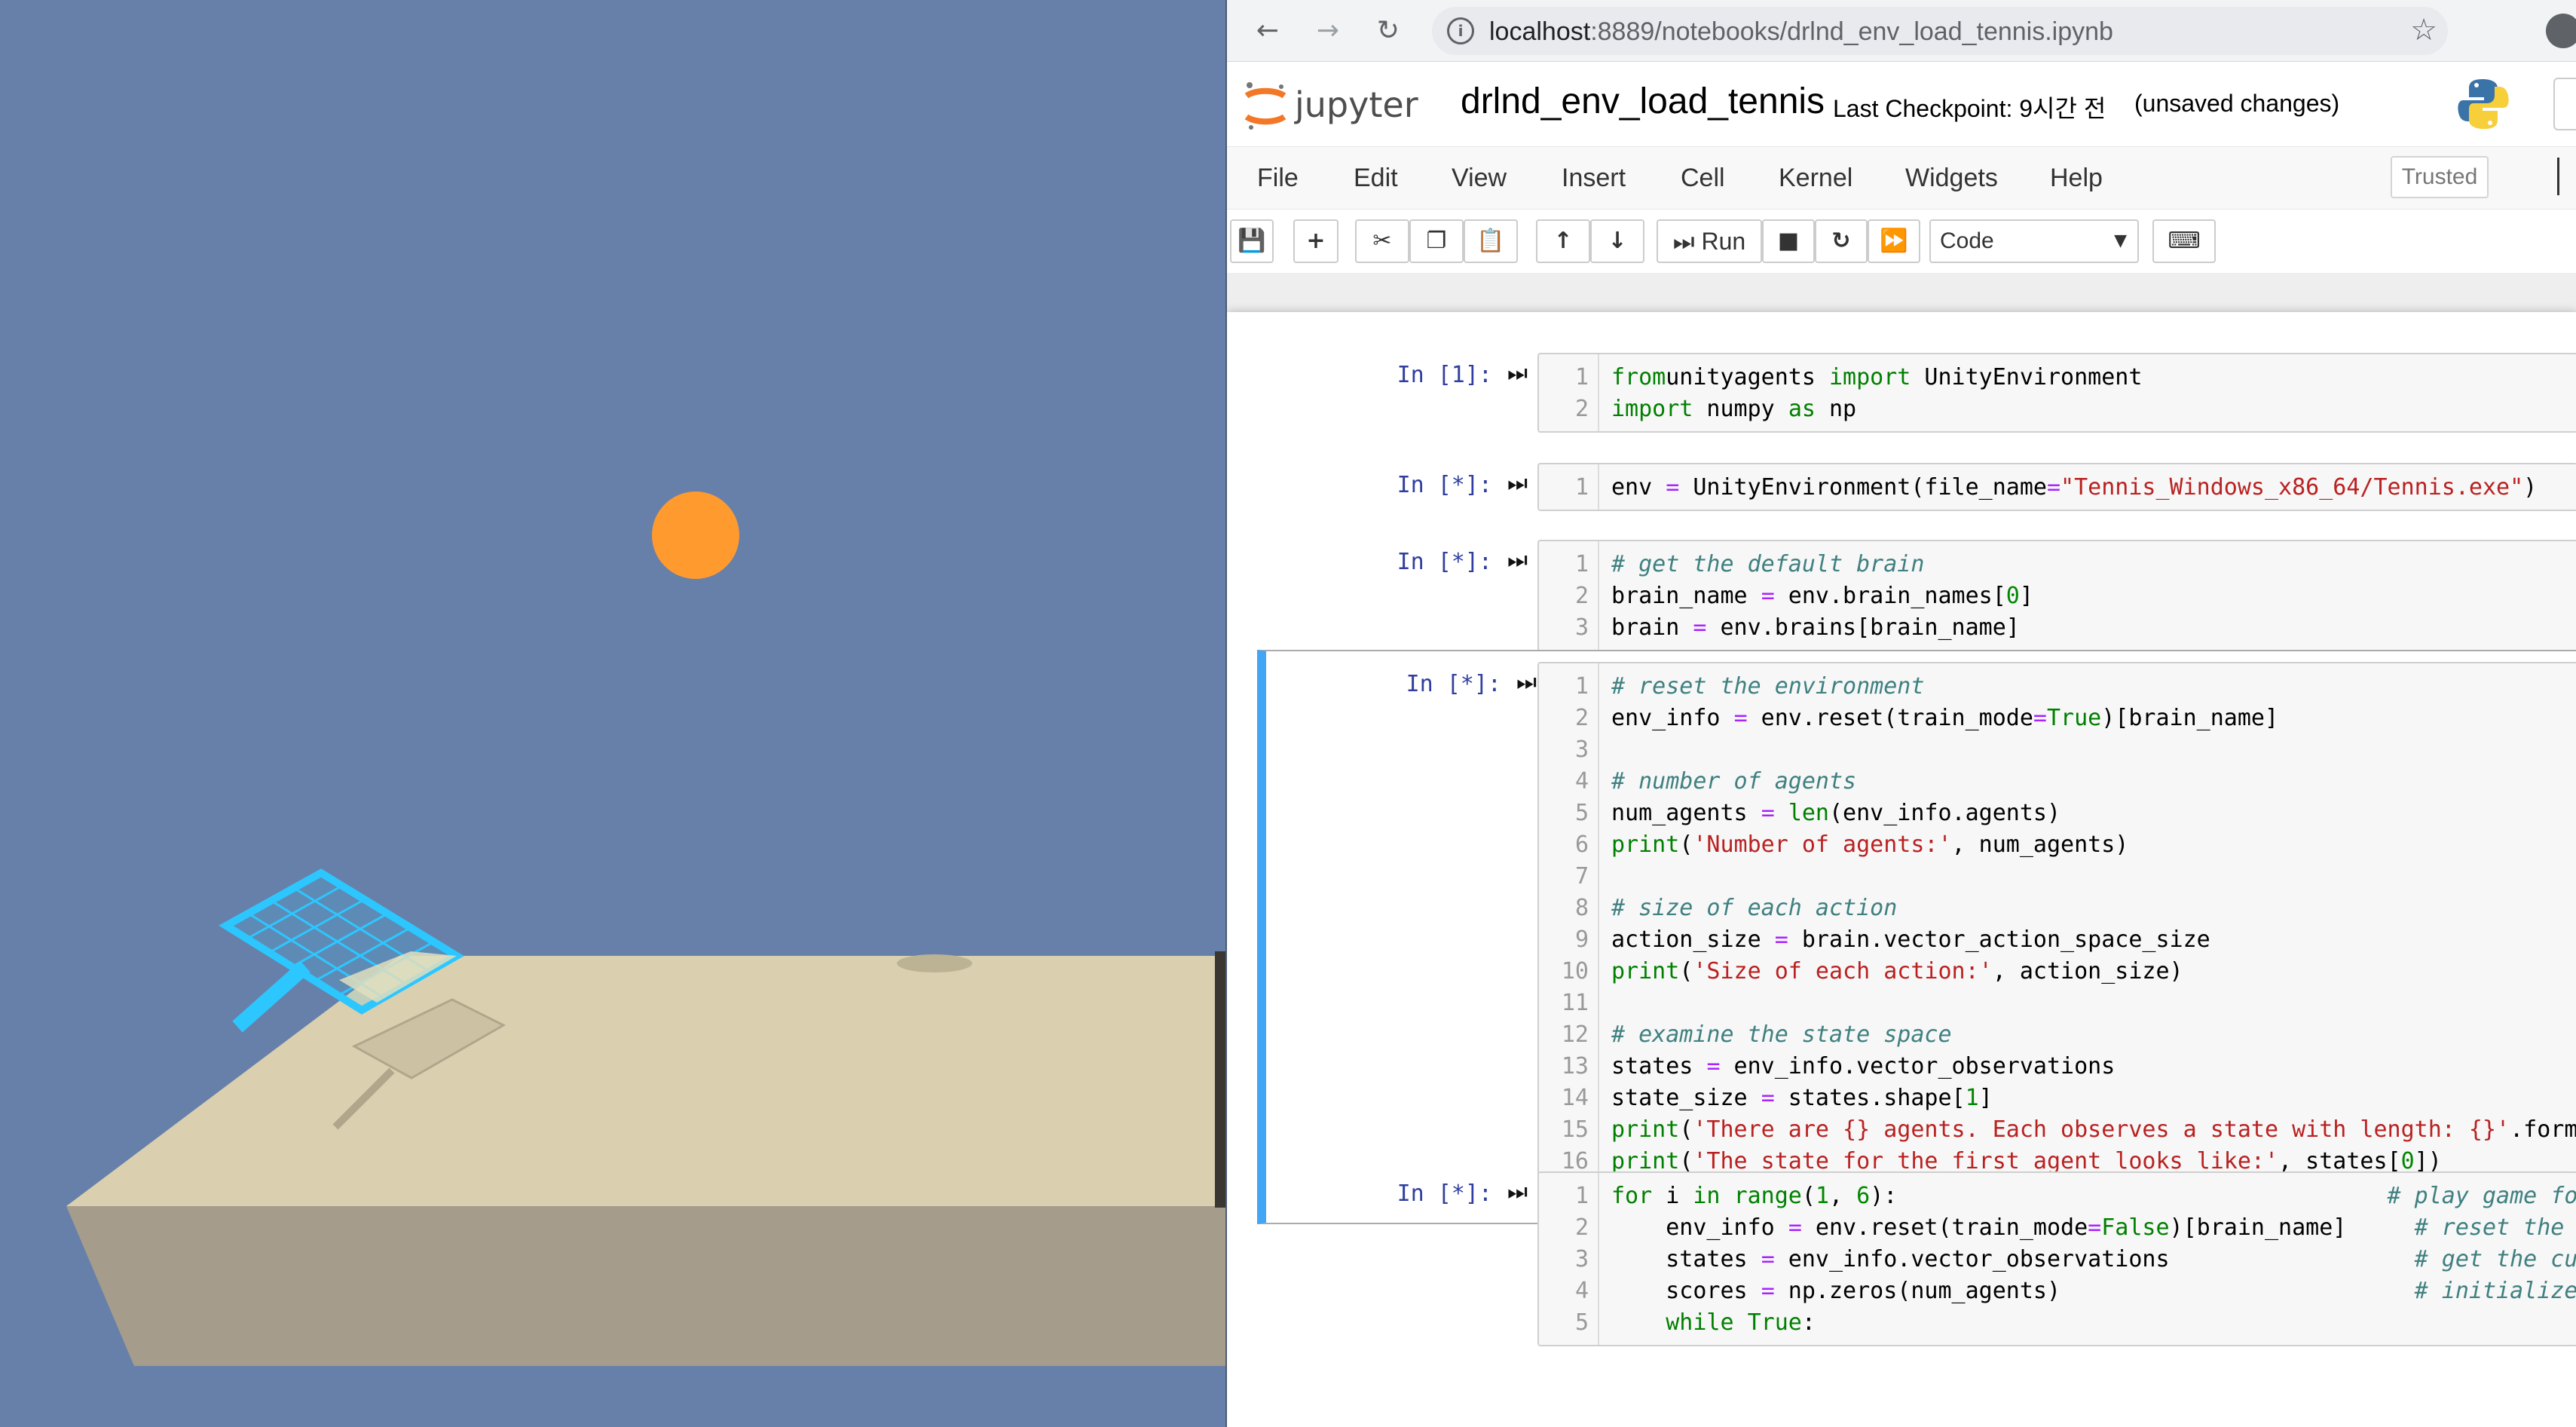 This screenshot has width=2576, height=1427. I want to click on stop-icon: ■, so click(1789, 241).